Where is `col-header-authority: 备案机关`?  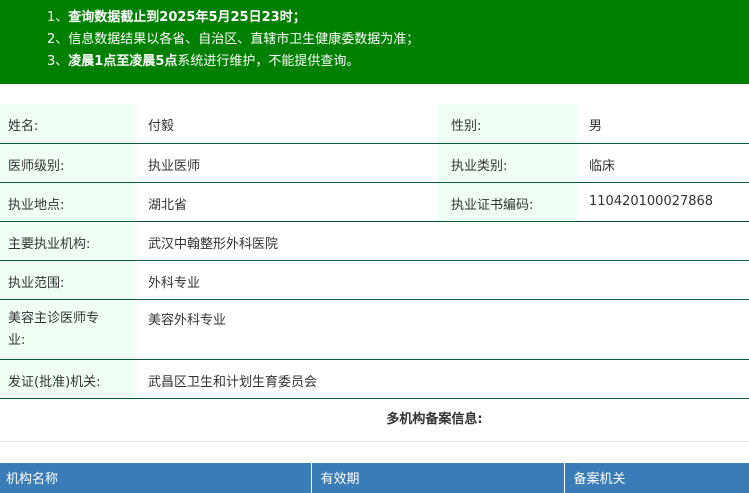
col-header-authority: 备案机关 is located at coordinates (656, 477).